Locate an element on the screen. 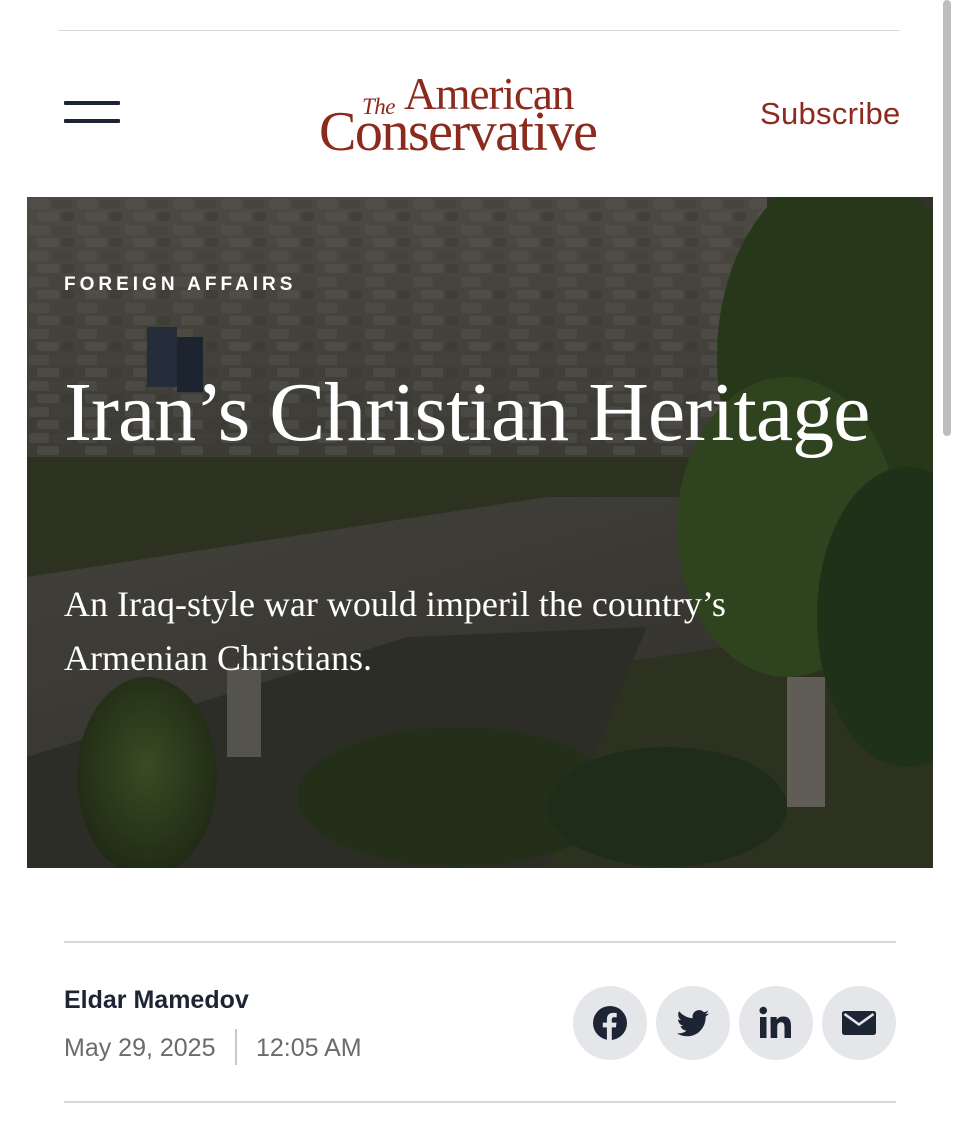 The width and height of the screenshot is (960, 1131). facebook-icon is located at coordinates (610, 1023).